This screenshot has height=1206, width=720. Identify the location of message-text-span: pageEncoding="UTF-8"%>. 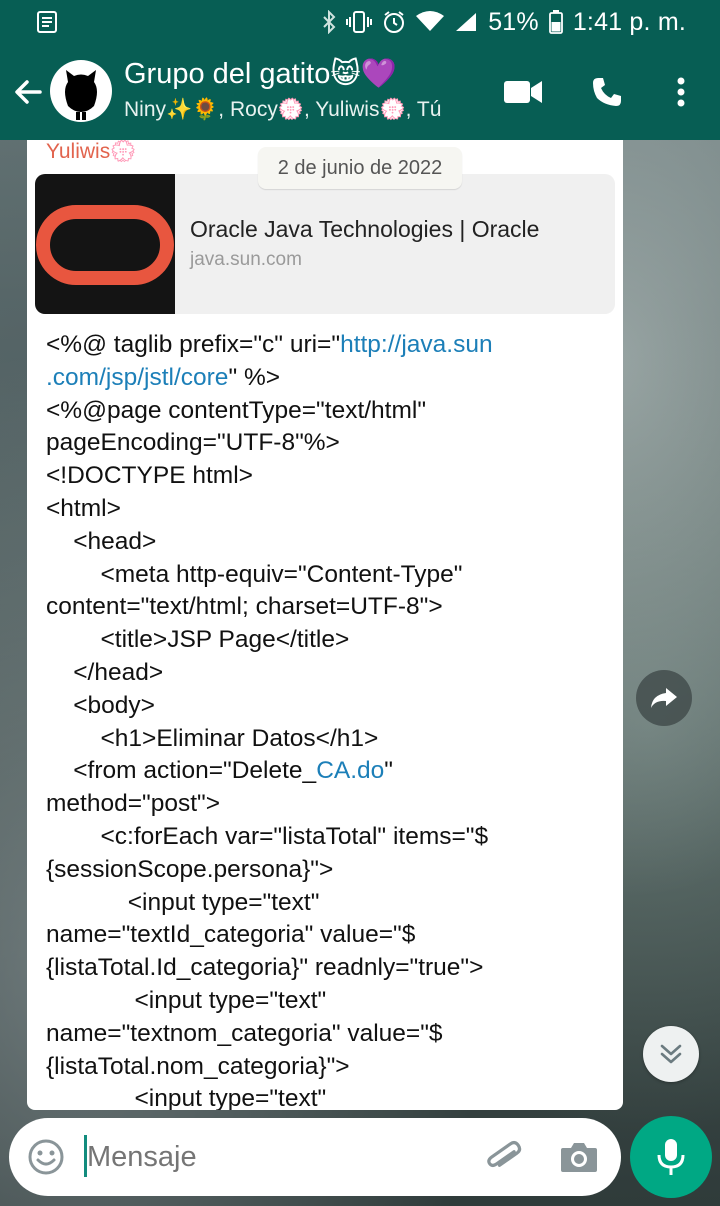
(193, 443).